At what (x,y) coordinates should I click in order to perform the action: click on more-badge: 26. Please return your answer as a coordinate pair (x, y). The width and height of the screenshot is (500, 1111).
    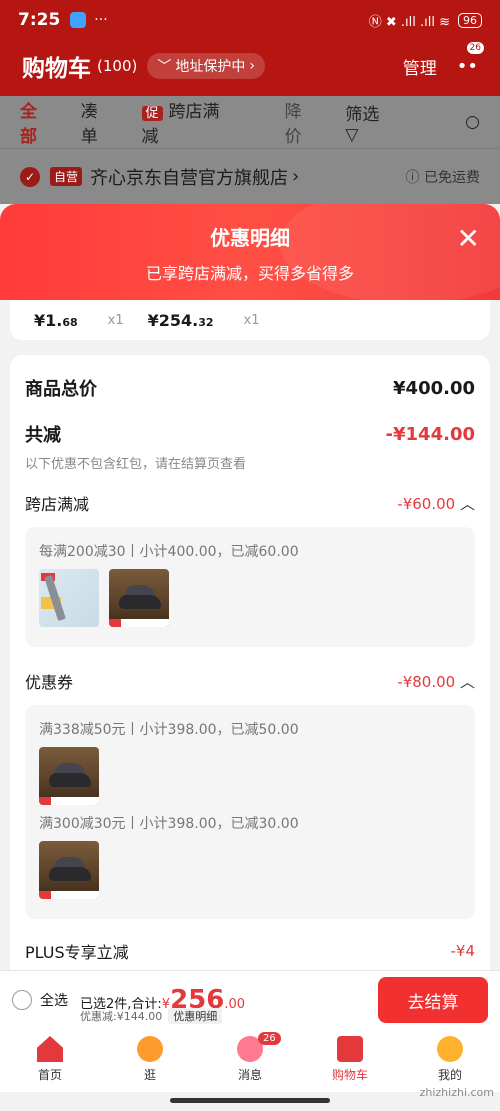
    Looking at the image, I should click on (475, 47).